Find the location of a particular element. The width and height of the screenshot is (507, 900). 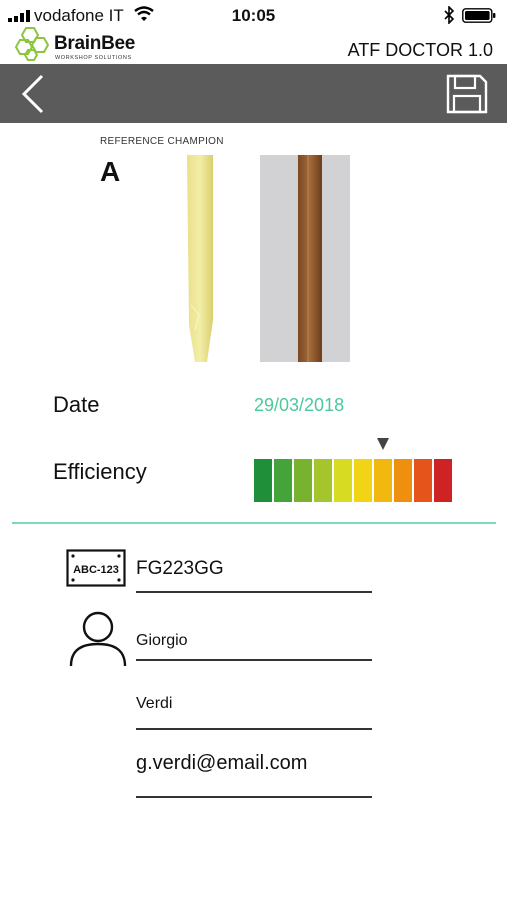

license-plate-icon: ABC-123 is located at coordinates (96, 568).